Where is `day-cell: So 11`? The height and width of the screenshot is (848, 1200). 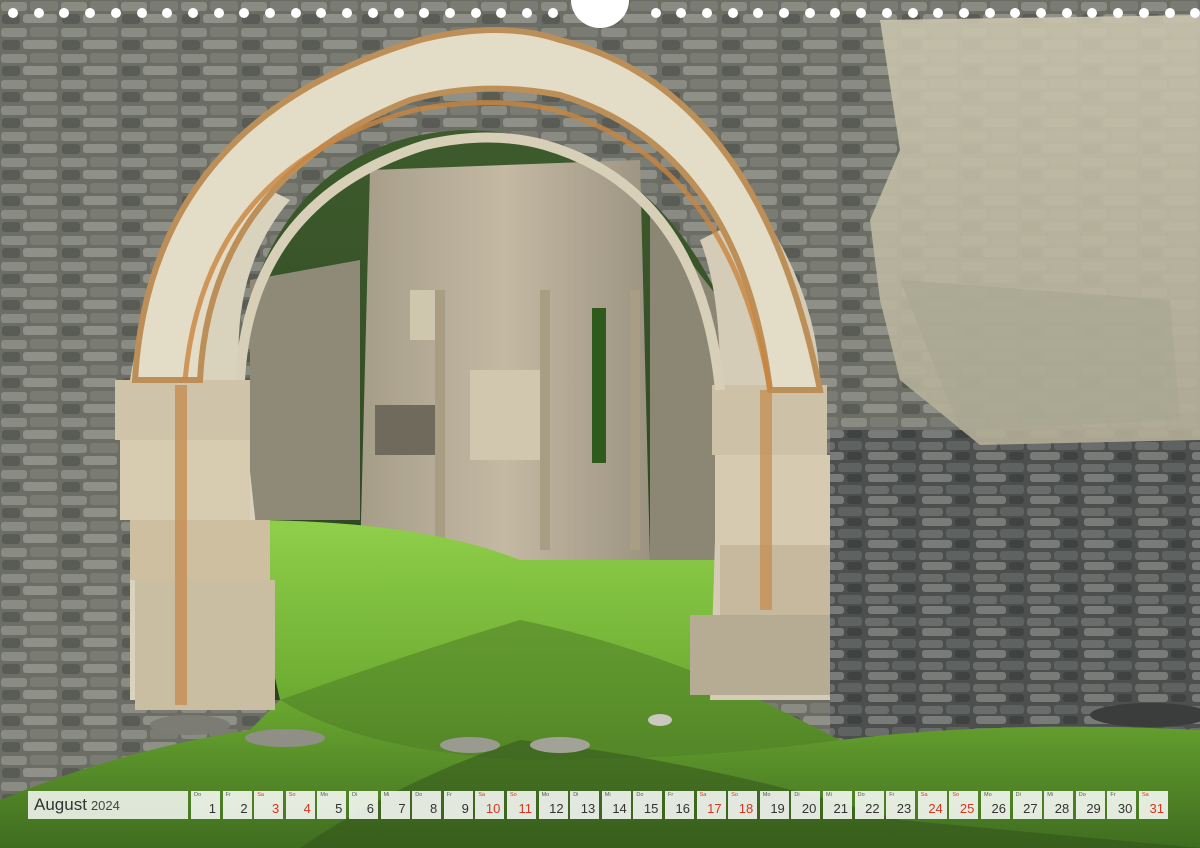 day-cell: So 11 is located at coordinates (521, 805).